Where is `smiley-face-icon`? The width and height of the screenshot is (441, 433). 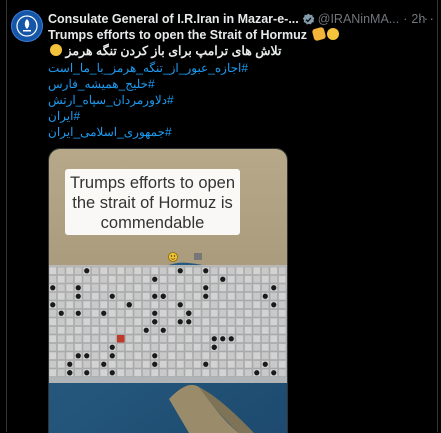
smiley-face-icon is located at coordinates (173, 257).